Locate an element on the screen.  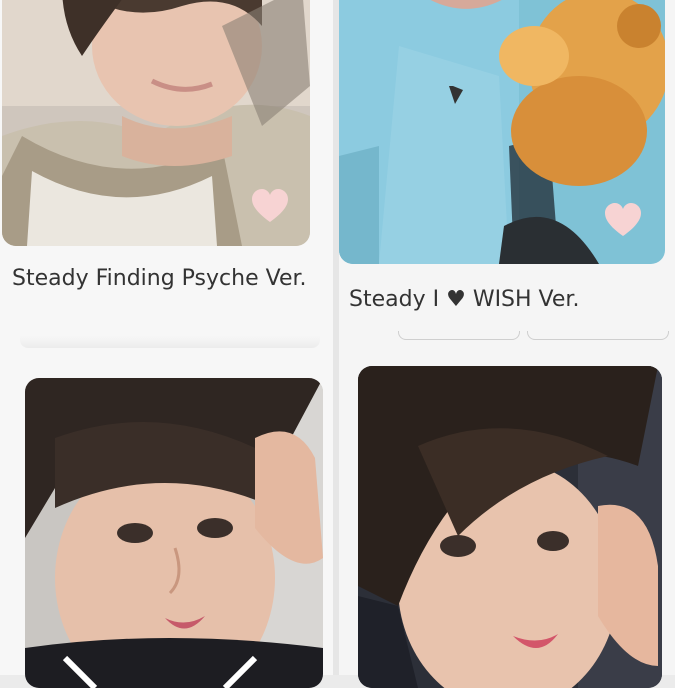
card-2-title: Steady I ♥ WISH Ver. is located at coordinates (509, 300).